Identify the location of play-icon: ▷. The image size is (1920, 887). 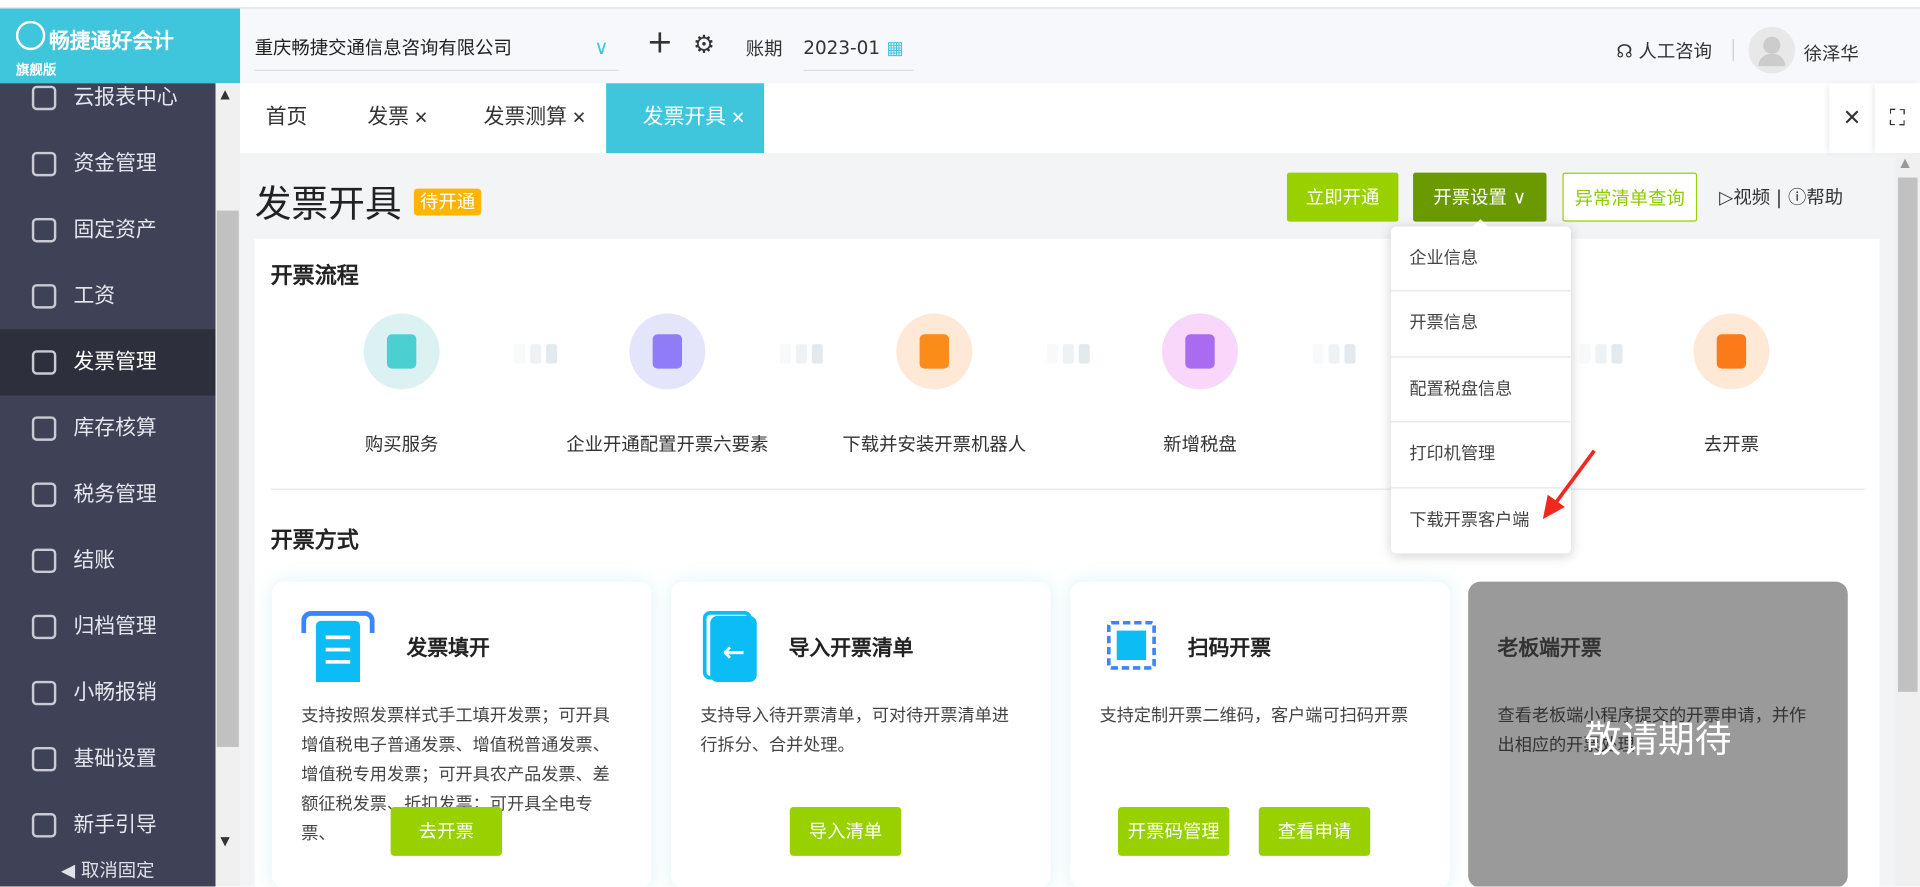
(1726, 197).